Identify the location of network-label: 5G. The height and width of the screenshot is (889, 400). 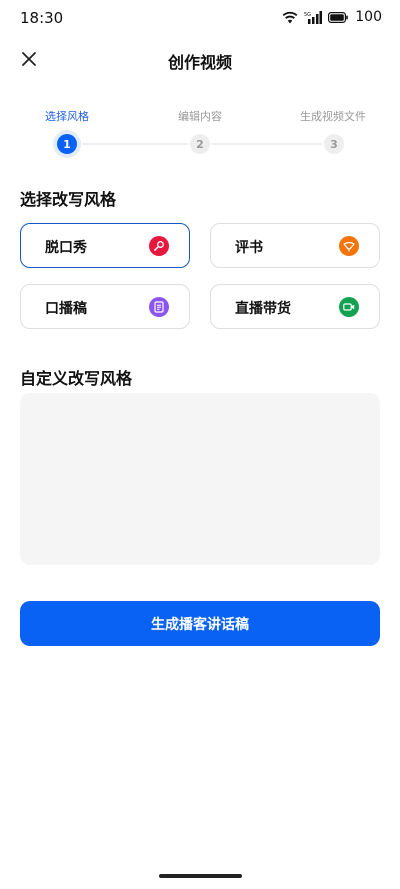
(307, 15).